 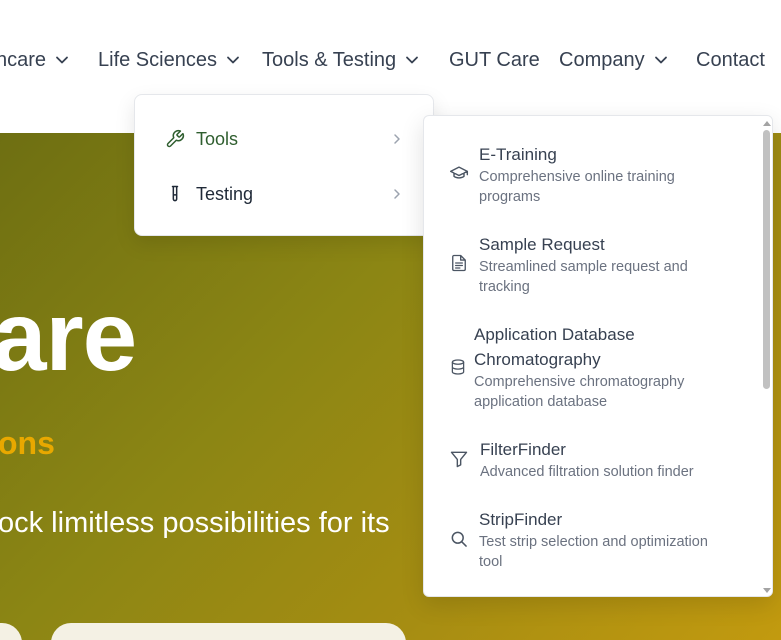 What do you see at coordinates (228, 631) in the screenshot?
I see `hero-button-secondary` at bounding box center [228, 631].